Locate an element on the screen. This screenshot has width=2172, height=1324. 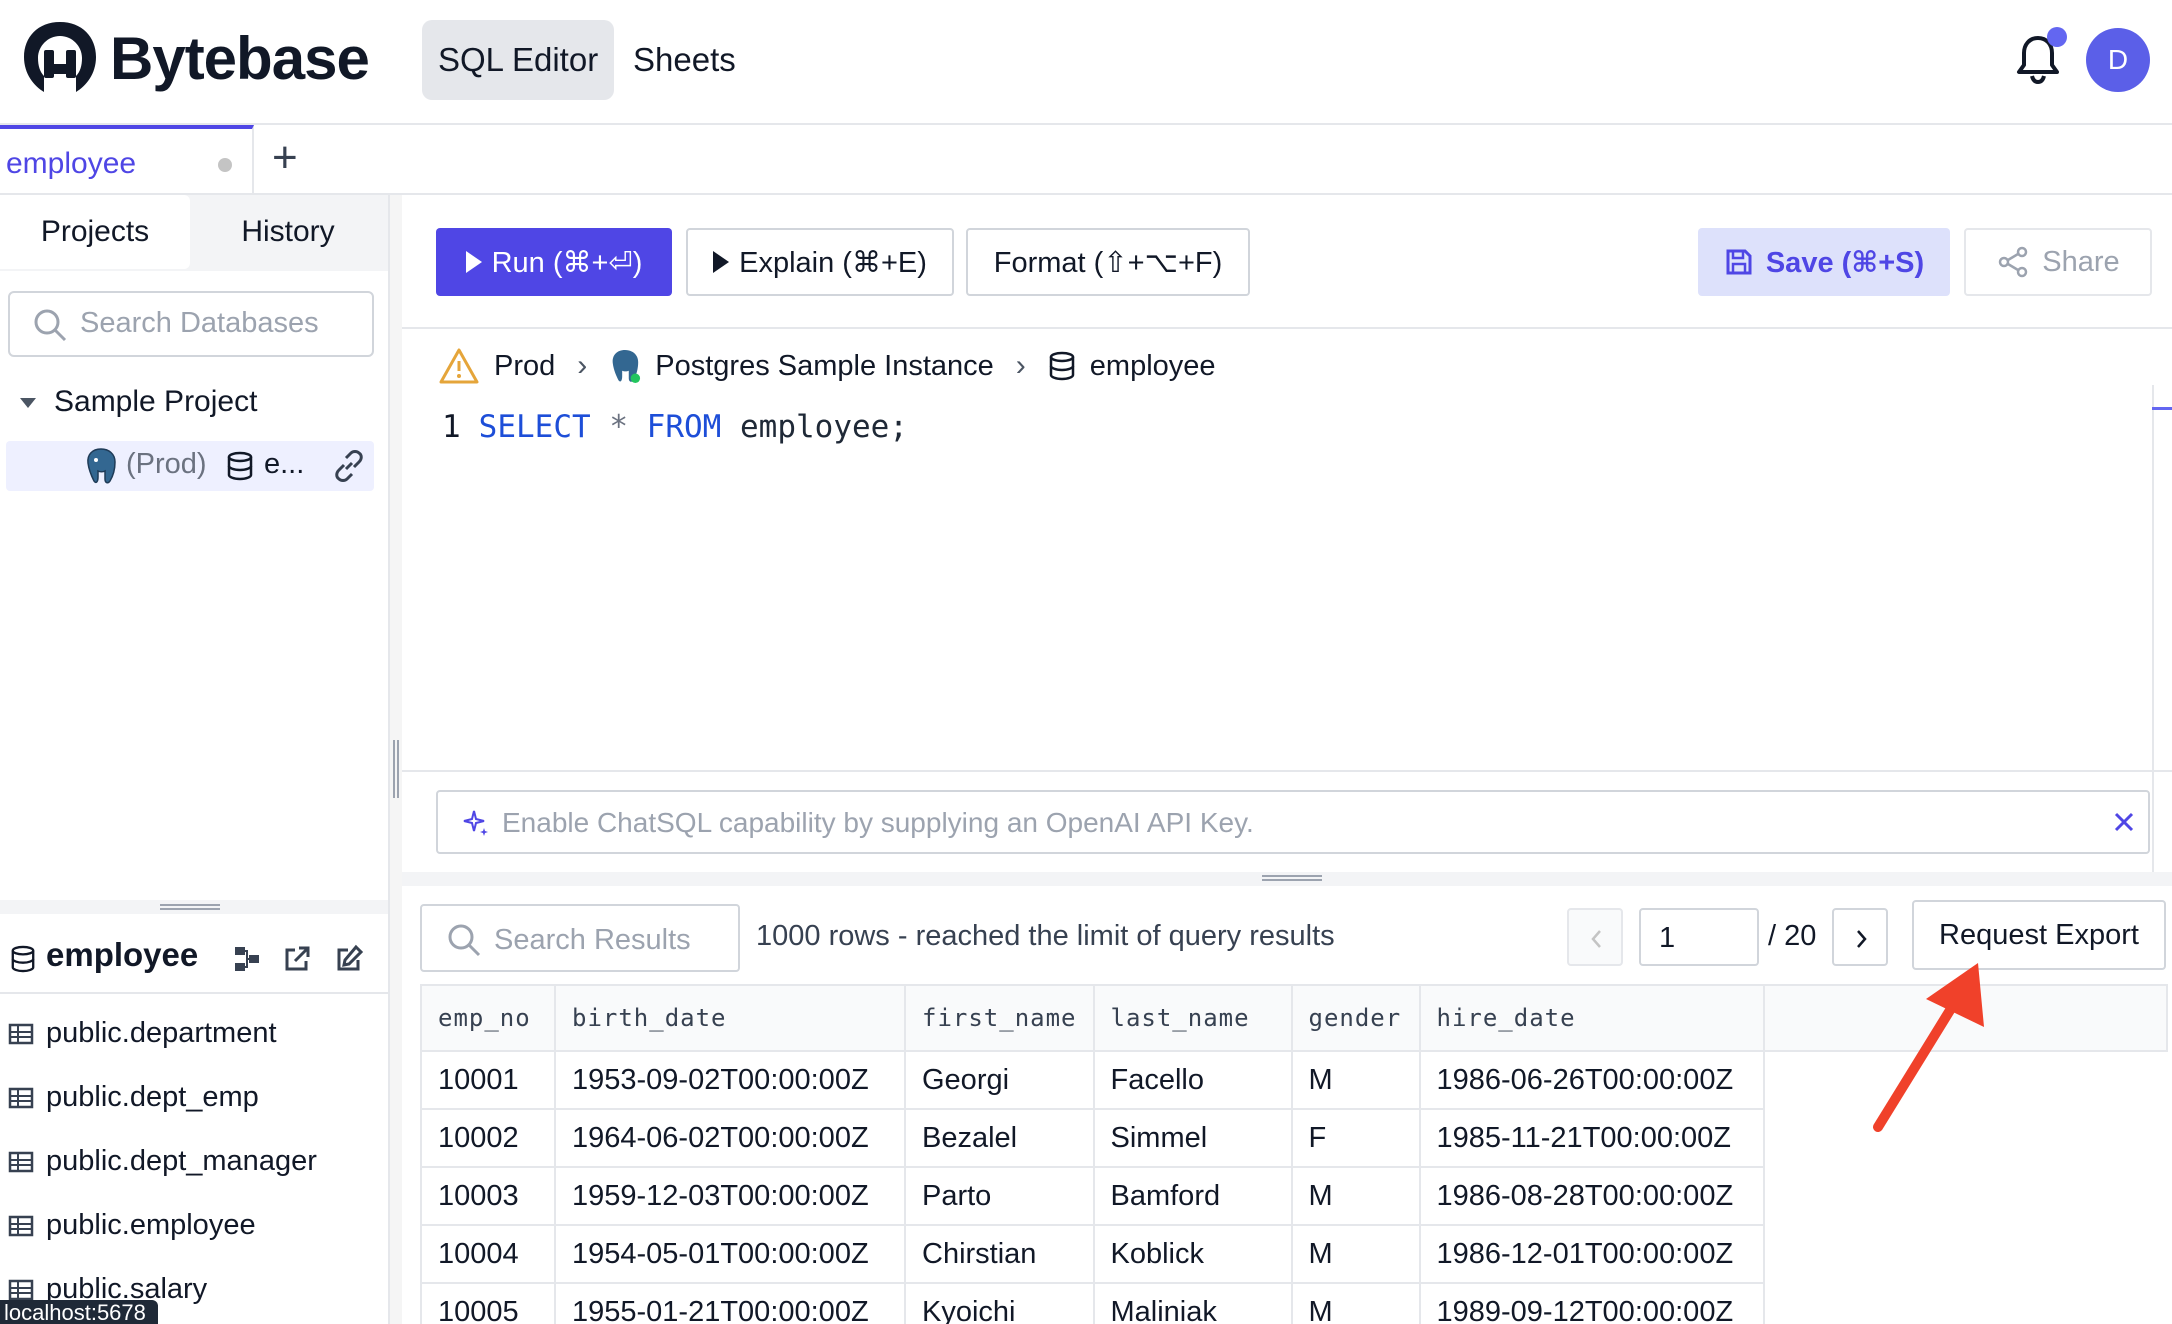
column-header: birth_date is located at coordinates (730, 1018).